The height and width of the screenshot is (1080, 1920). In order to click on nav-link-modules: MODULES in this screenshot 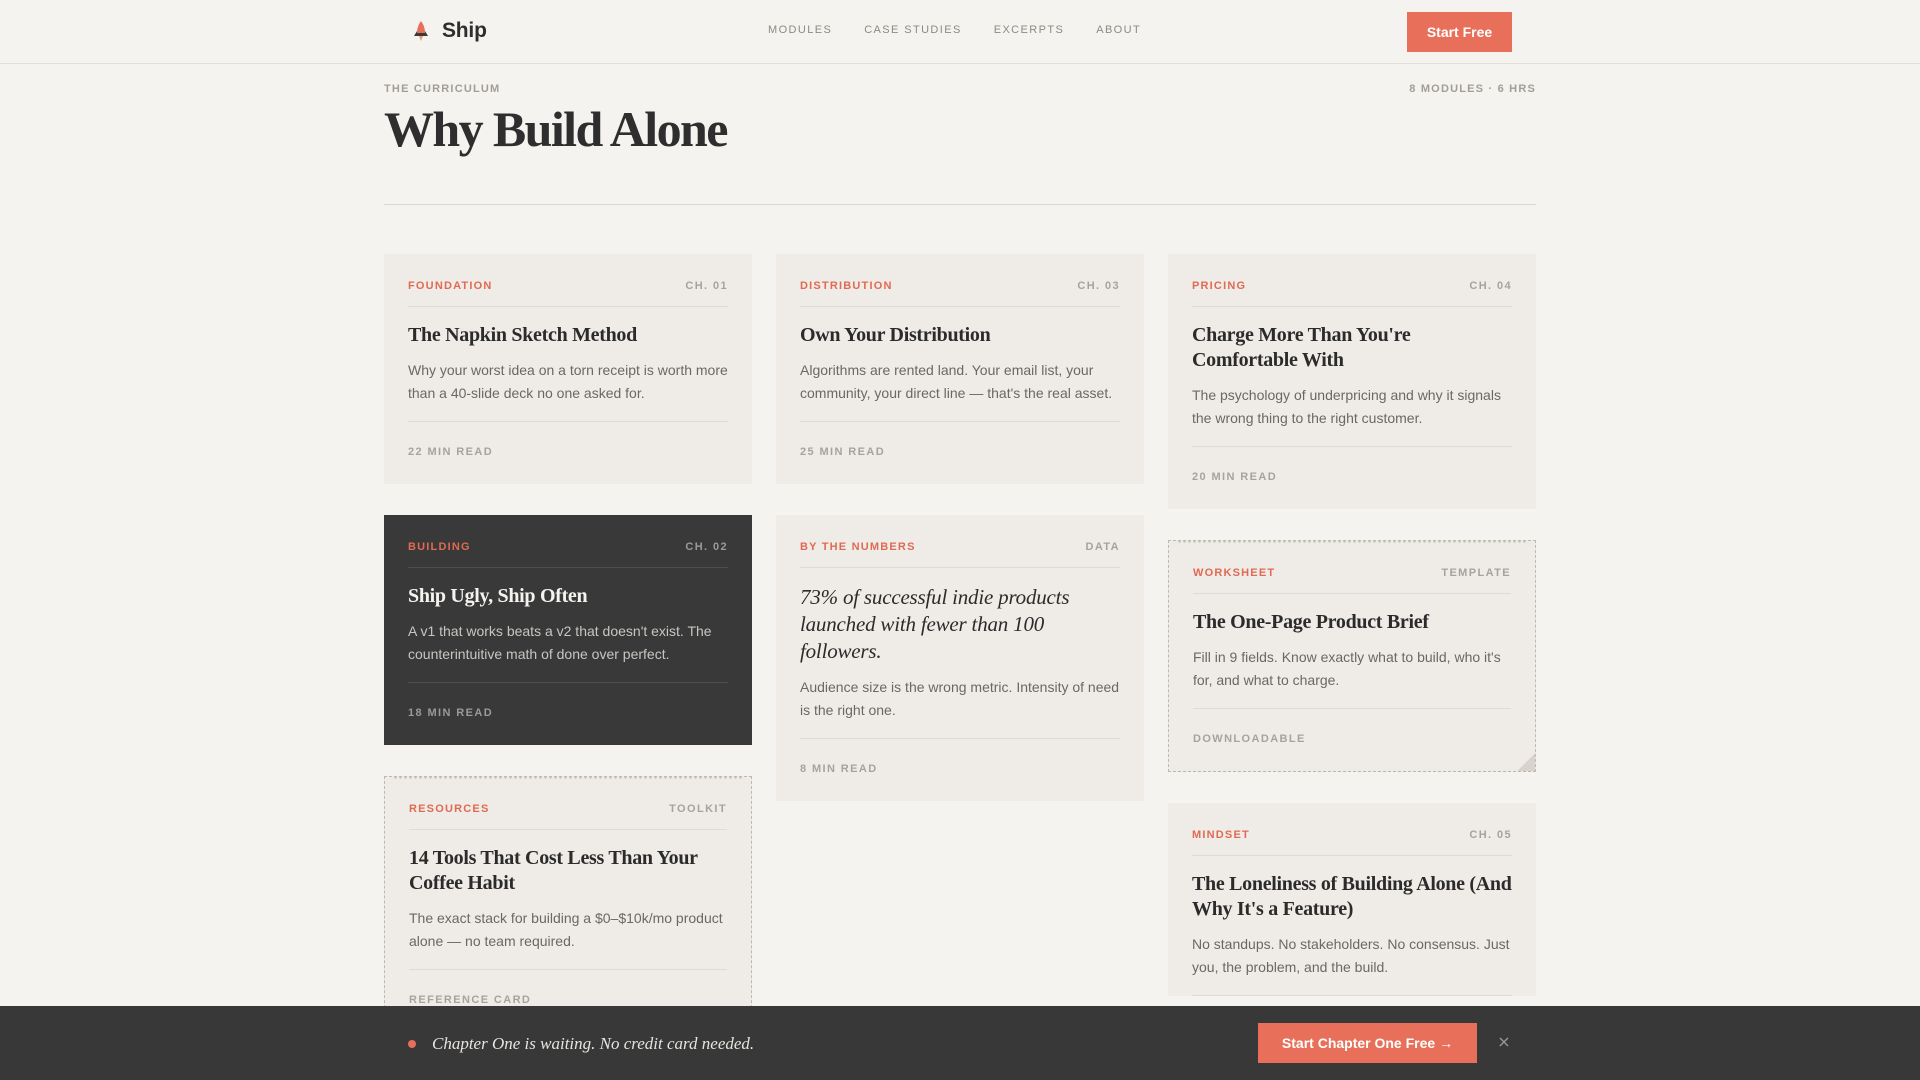, I will do `click(800, 30)`.